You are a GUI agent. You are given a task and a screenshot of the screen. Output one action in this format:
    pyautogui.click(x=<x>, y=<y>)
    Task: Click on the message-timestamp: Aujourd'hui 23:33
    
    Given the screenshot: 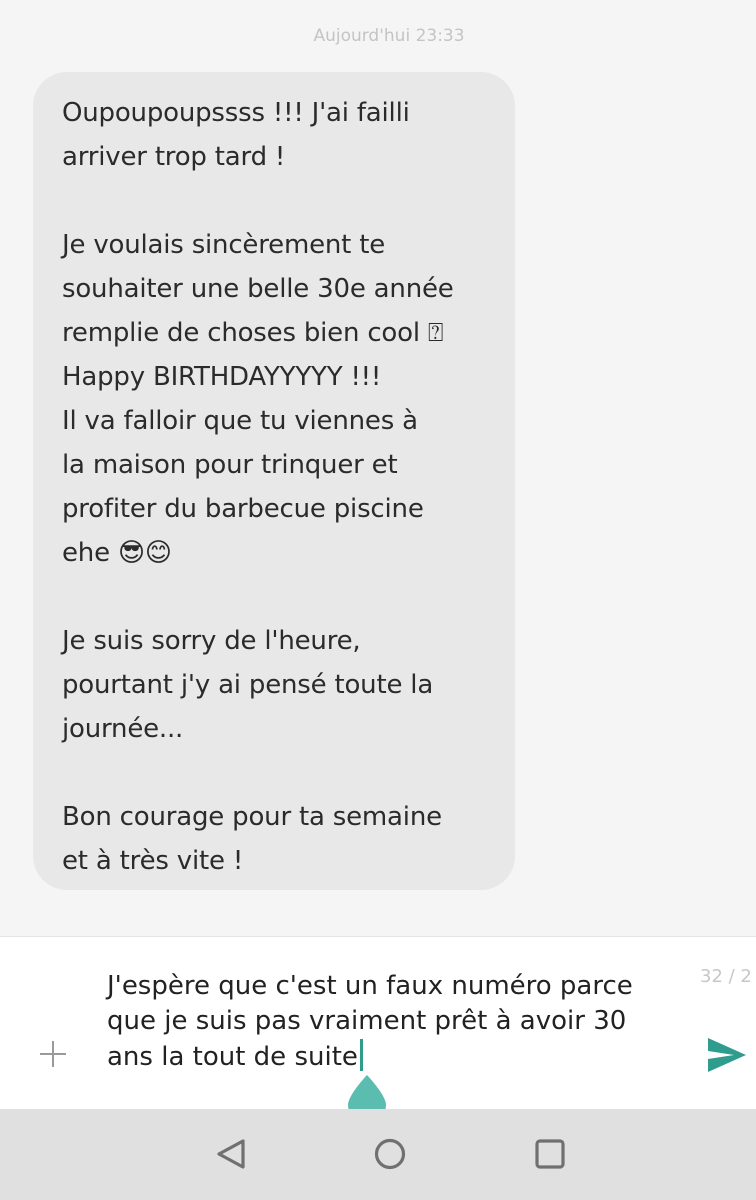 What is the action you would take?
    pyautogui.click(x=389, y=36)
    